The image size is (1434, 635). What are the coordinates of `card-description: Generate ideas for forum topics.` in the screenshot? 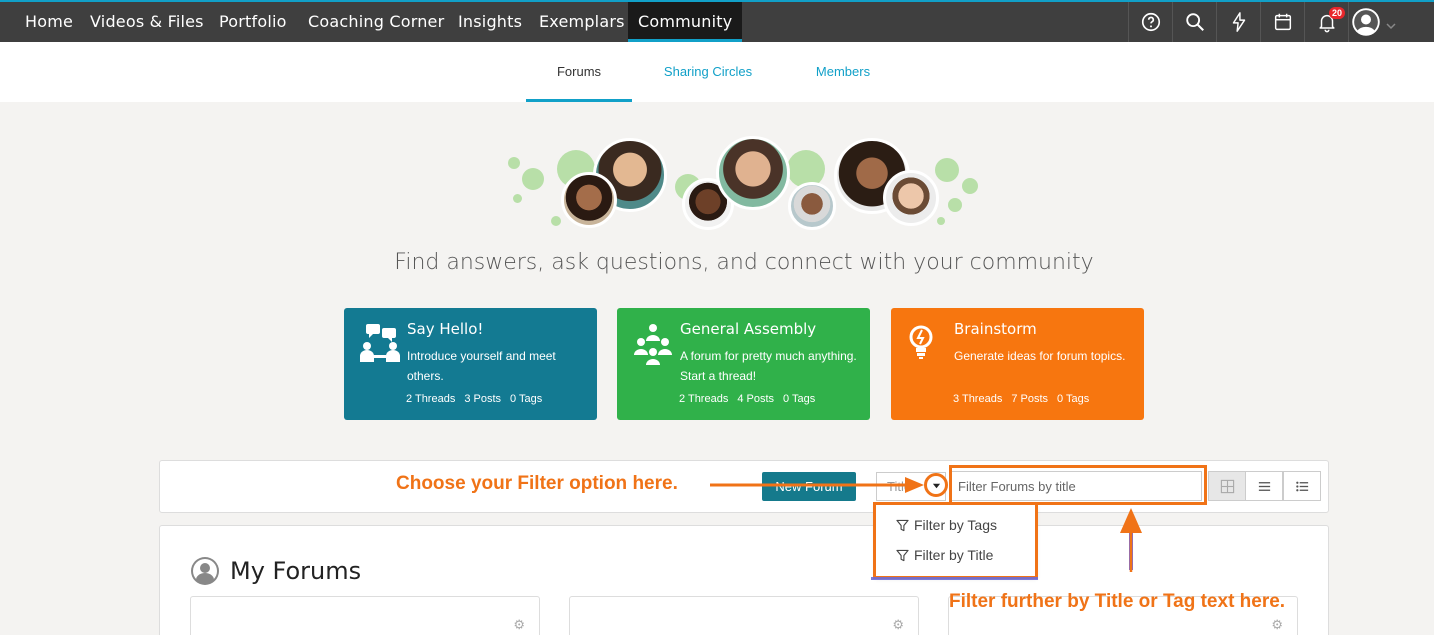 It's located at (1040, 356).